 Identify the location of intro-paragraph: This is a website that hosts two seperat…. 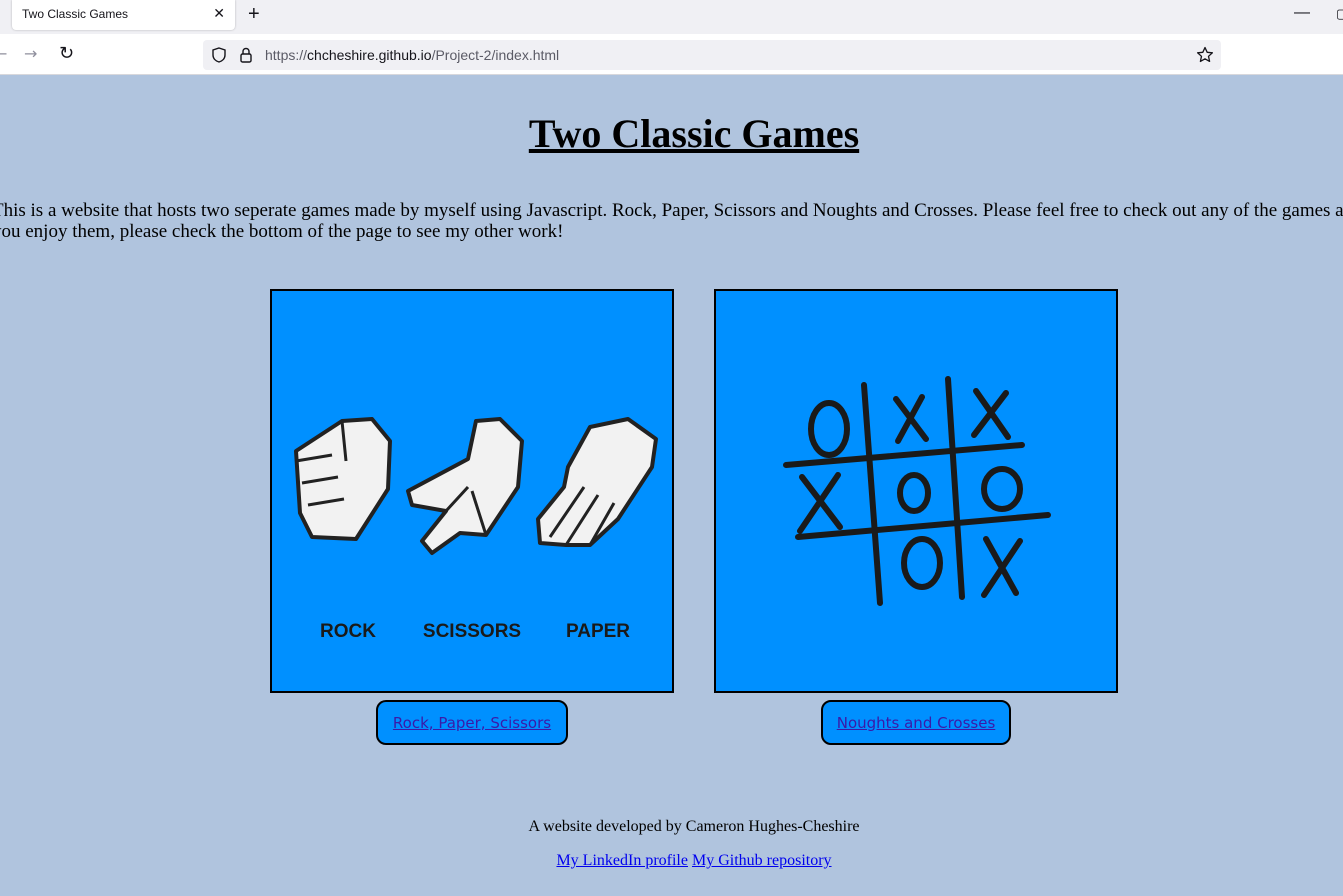
(671, 221).